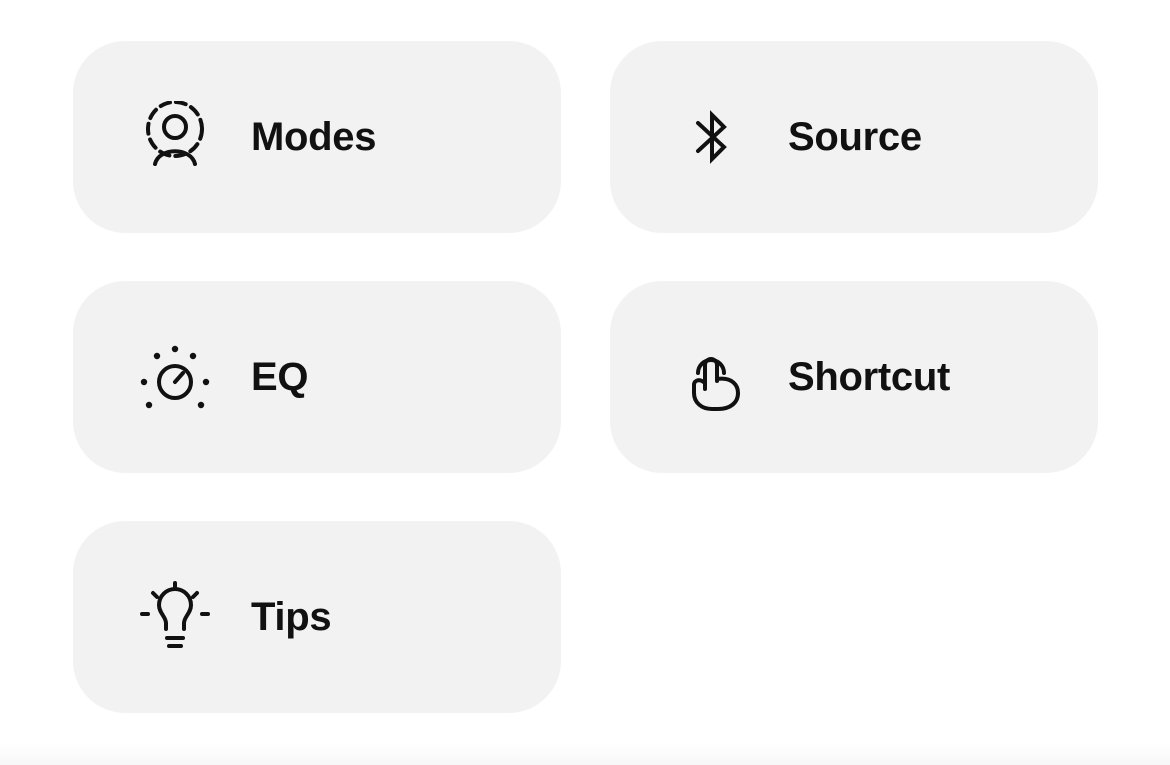 The width and height of the screenshot is (1170, 765). What do you see at coordinates (175, 617) in the screenshot?
I see `lightbulb-icon` at bounding box center [175, 617].